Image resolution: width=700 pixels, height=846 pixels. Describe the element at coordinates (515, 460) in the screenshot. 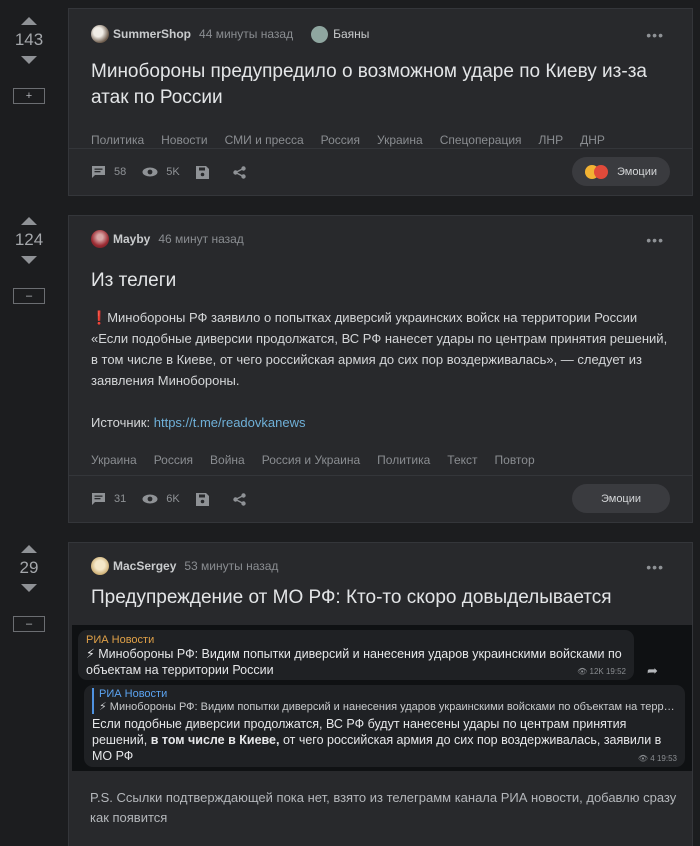

I see `tag: Повтор` at that location.